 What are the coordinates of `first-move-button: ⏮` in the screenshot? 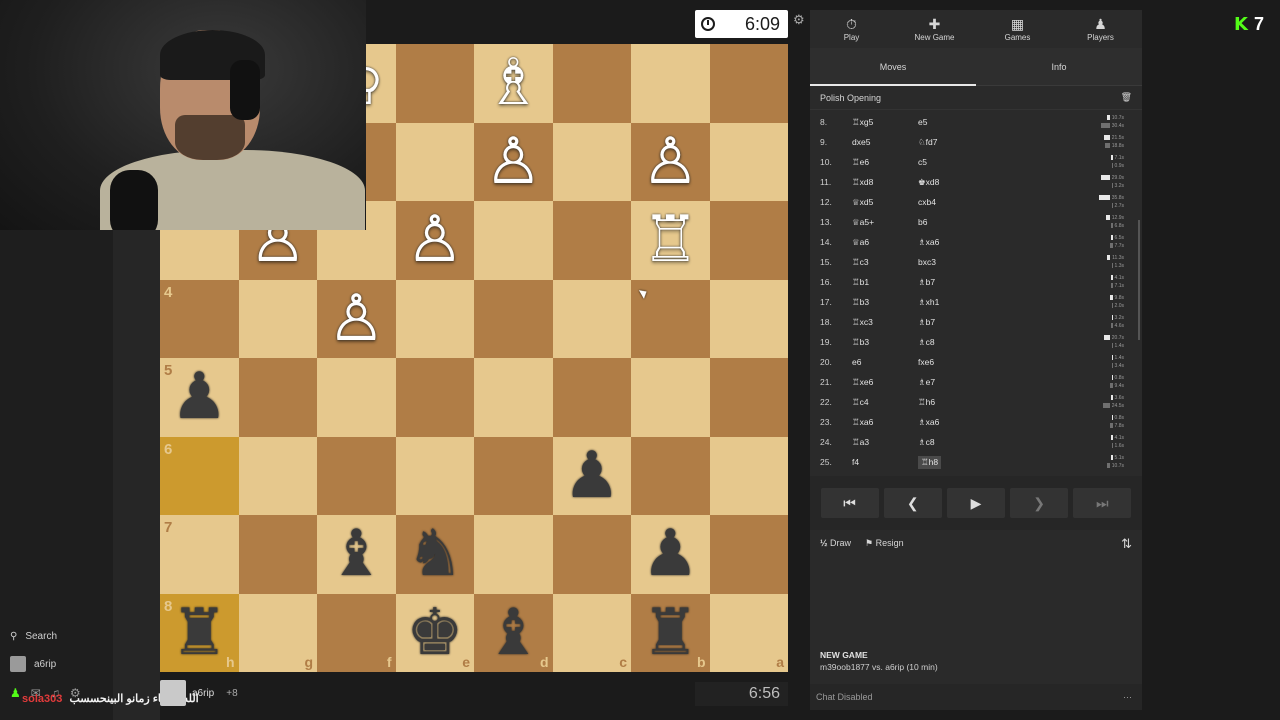 It's located at (849, 503).